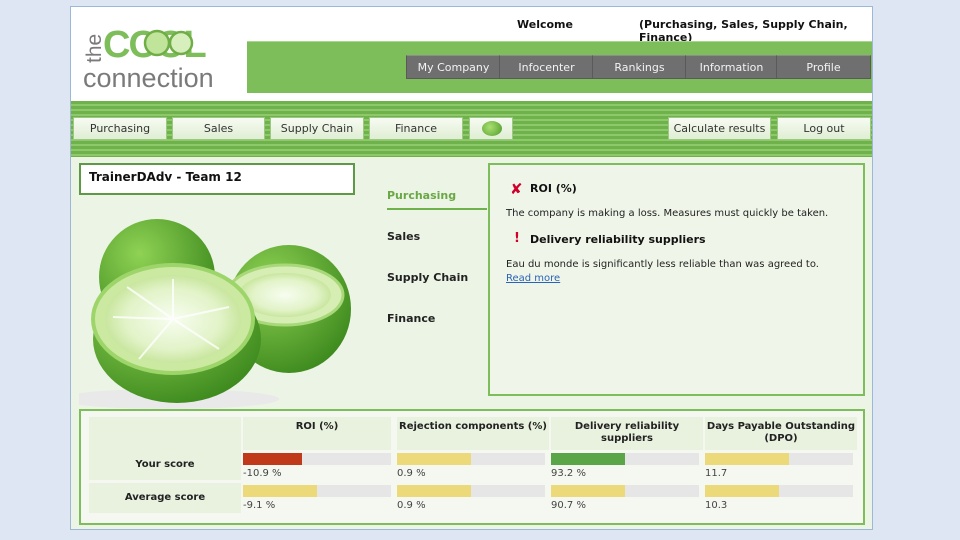  I want to click on score-value: 10.3, so click(716, 505).